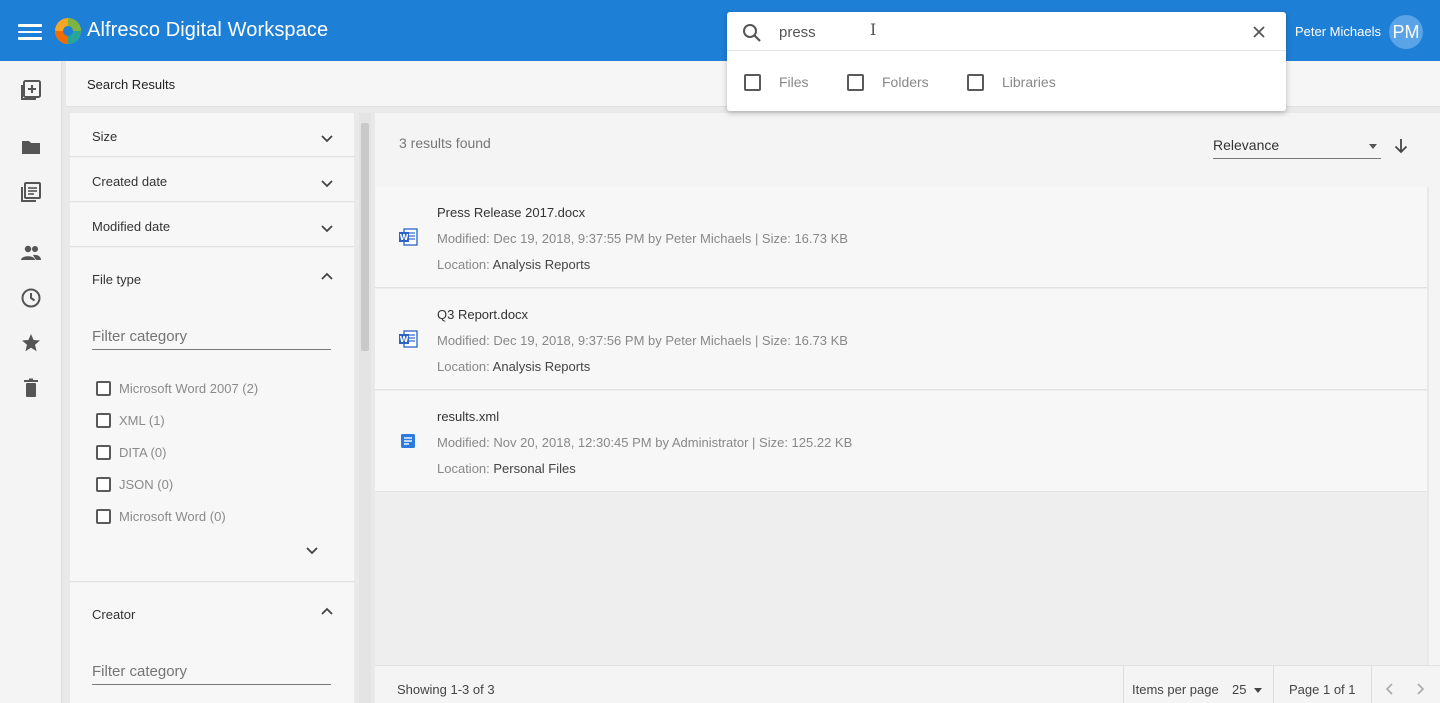  I want to click on items-per-page-label: Items per page, so click(1175, 689).